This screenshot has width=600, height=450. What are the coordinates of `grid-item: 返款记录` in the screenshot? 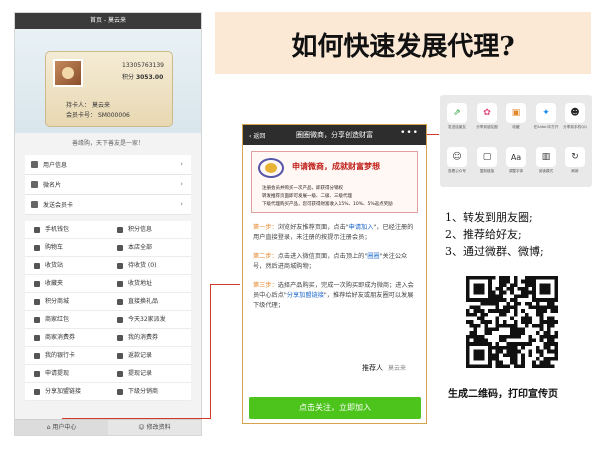 It's located at (149, 356).